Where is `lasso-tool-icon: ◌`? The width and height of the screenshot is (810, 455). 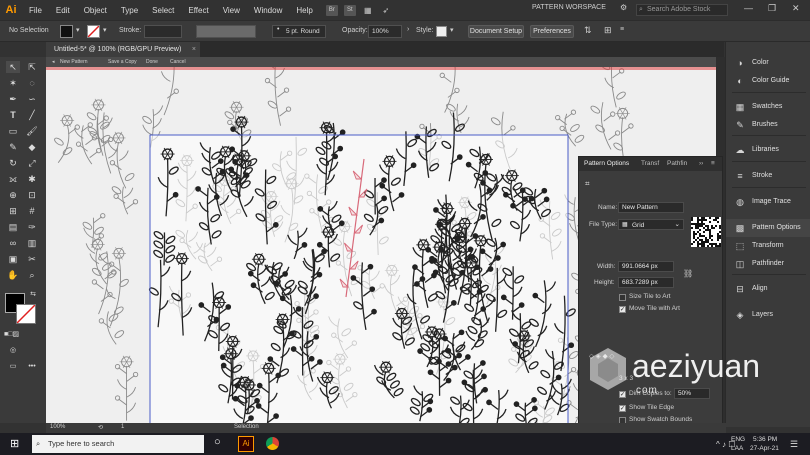 lasso-tool-icon: ◌ is located at coordinates (32, 83).